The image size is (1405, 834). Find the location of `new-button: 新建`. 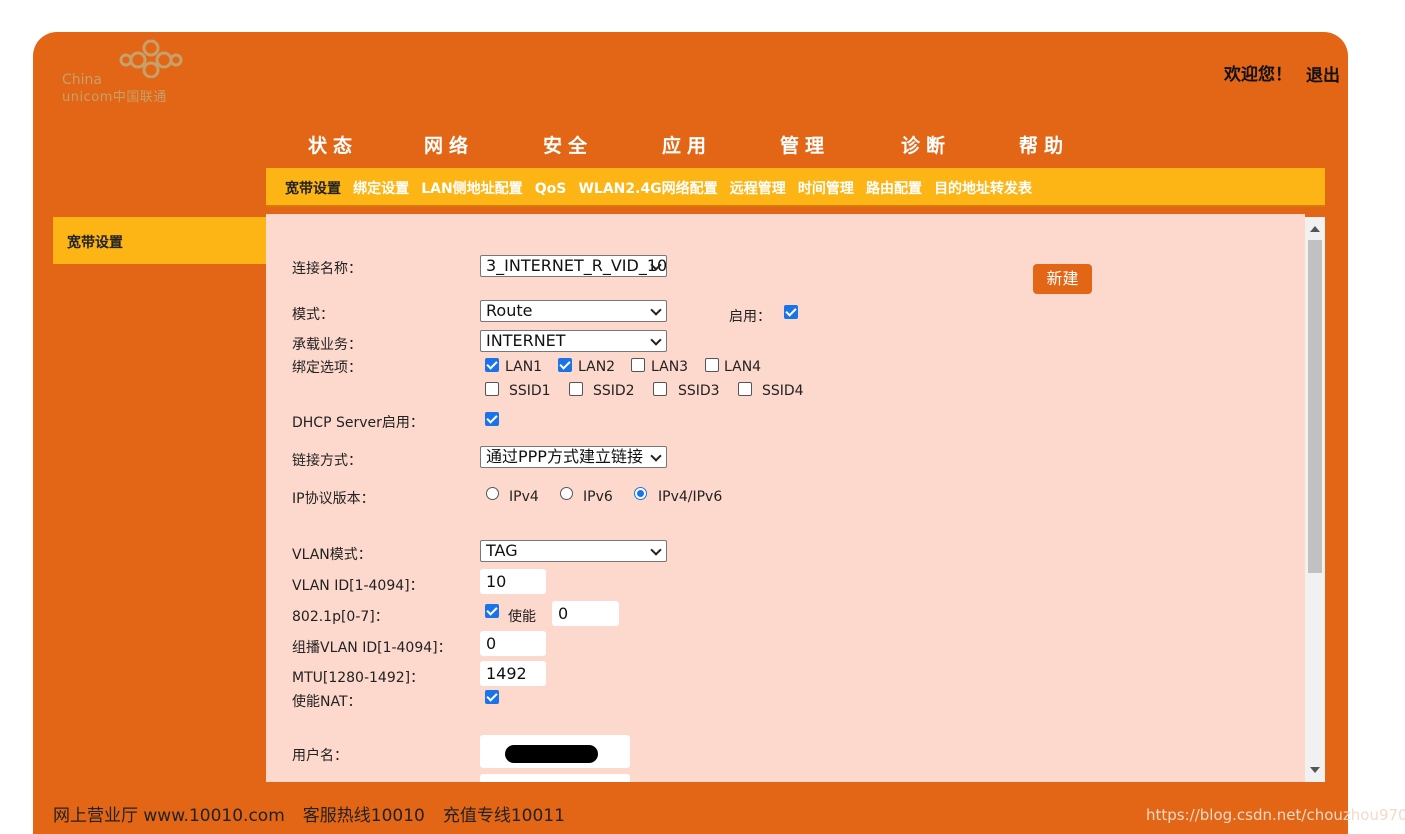

new-button: 新建 is located at coordinates (1062, 279).